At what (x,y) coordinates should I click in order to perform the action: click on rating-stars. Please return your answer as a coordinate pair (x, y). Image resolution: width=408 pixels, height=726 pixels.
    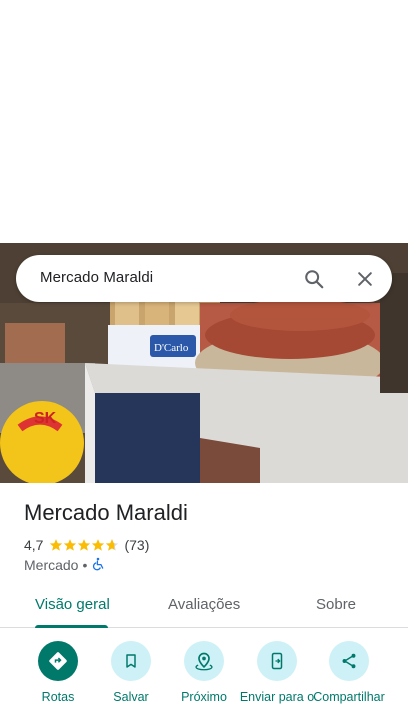
    Looking at the image, I should click on (84, 545).